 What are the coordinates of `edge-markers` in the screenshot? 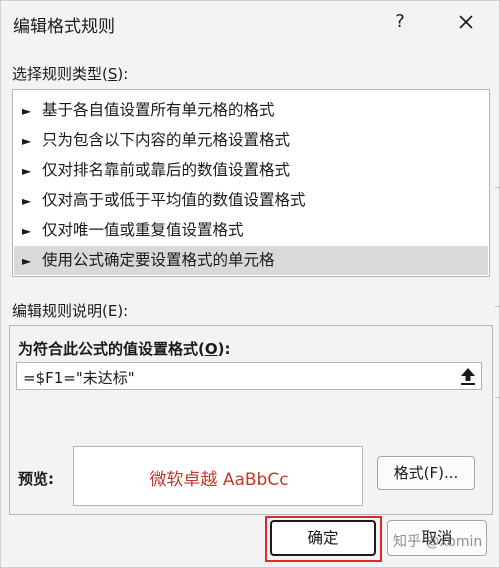 It's located at (497, 284).